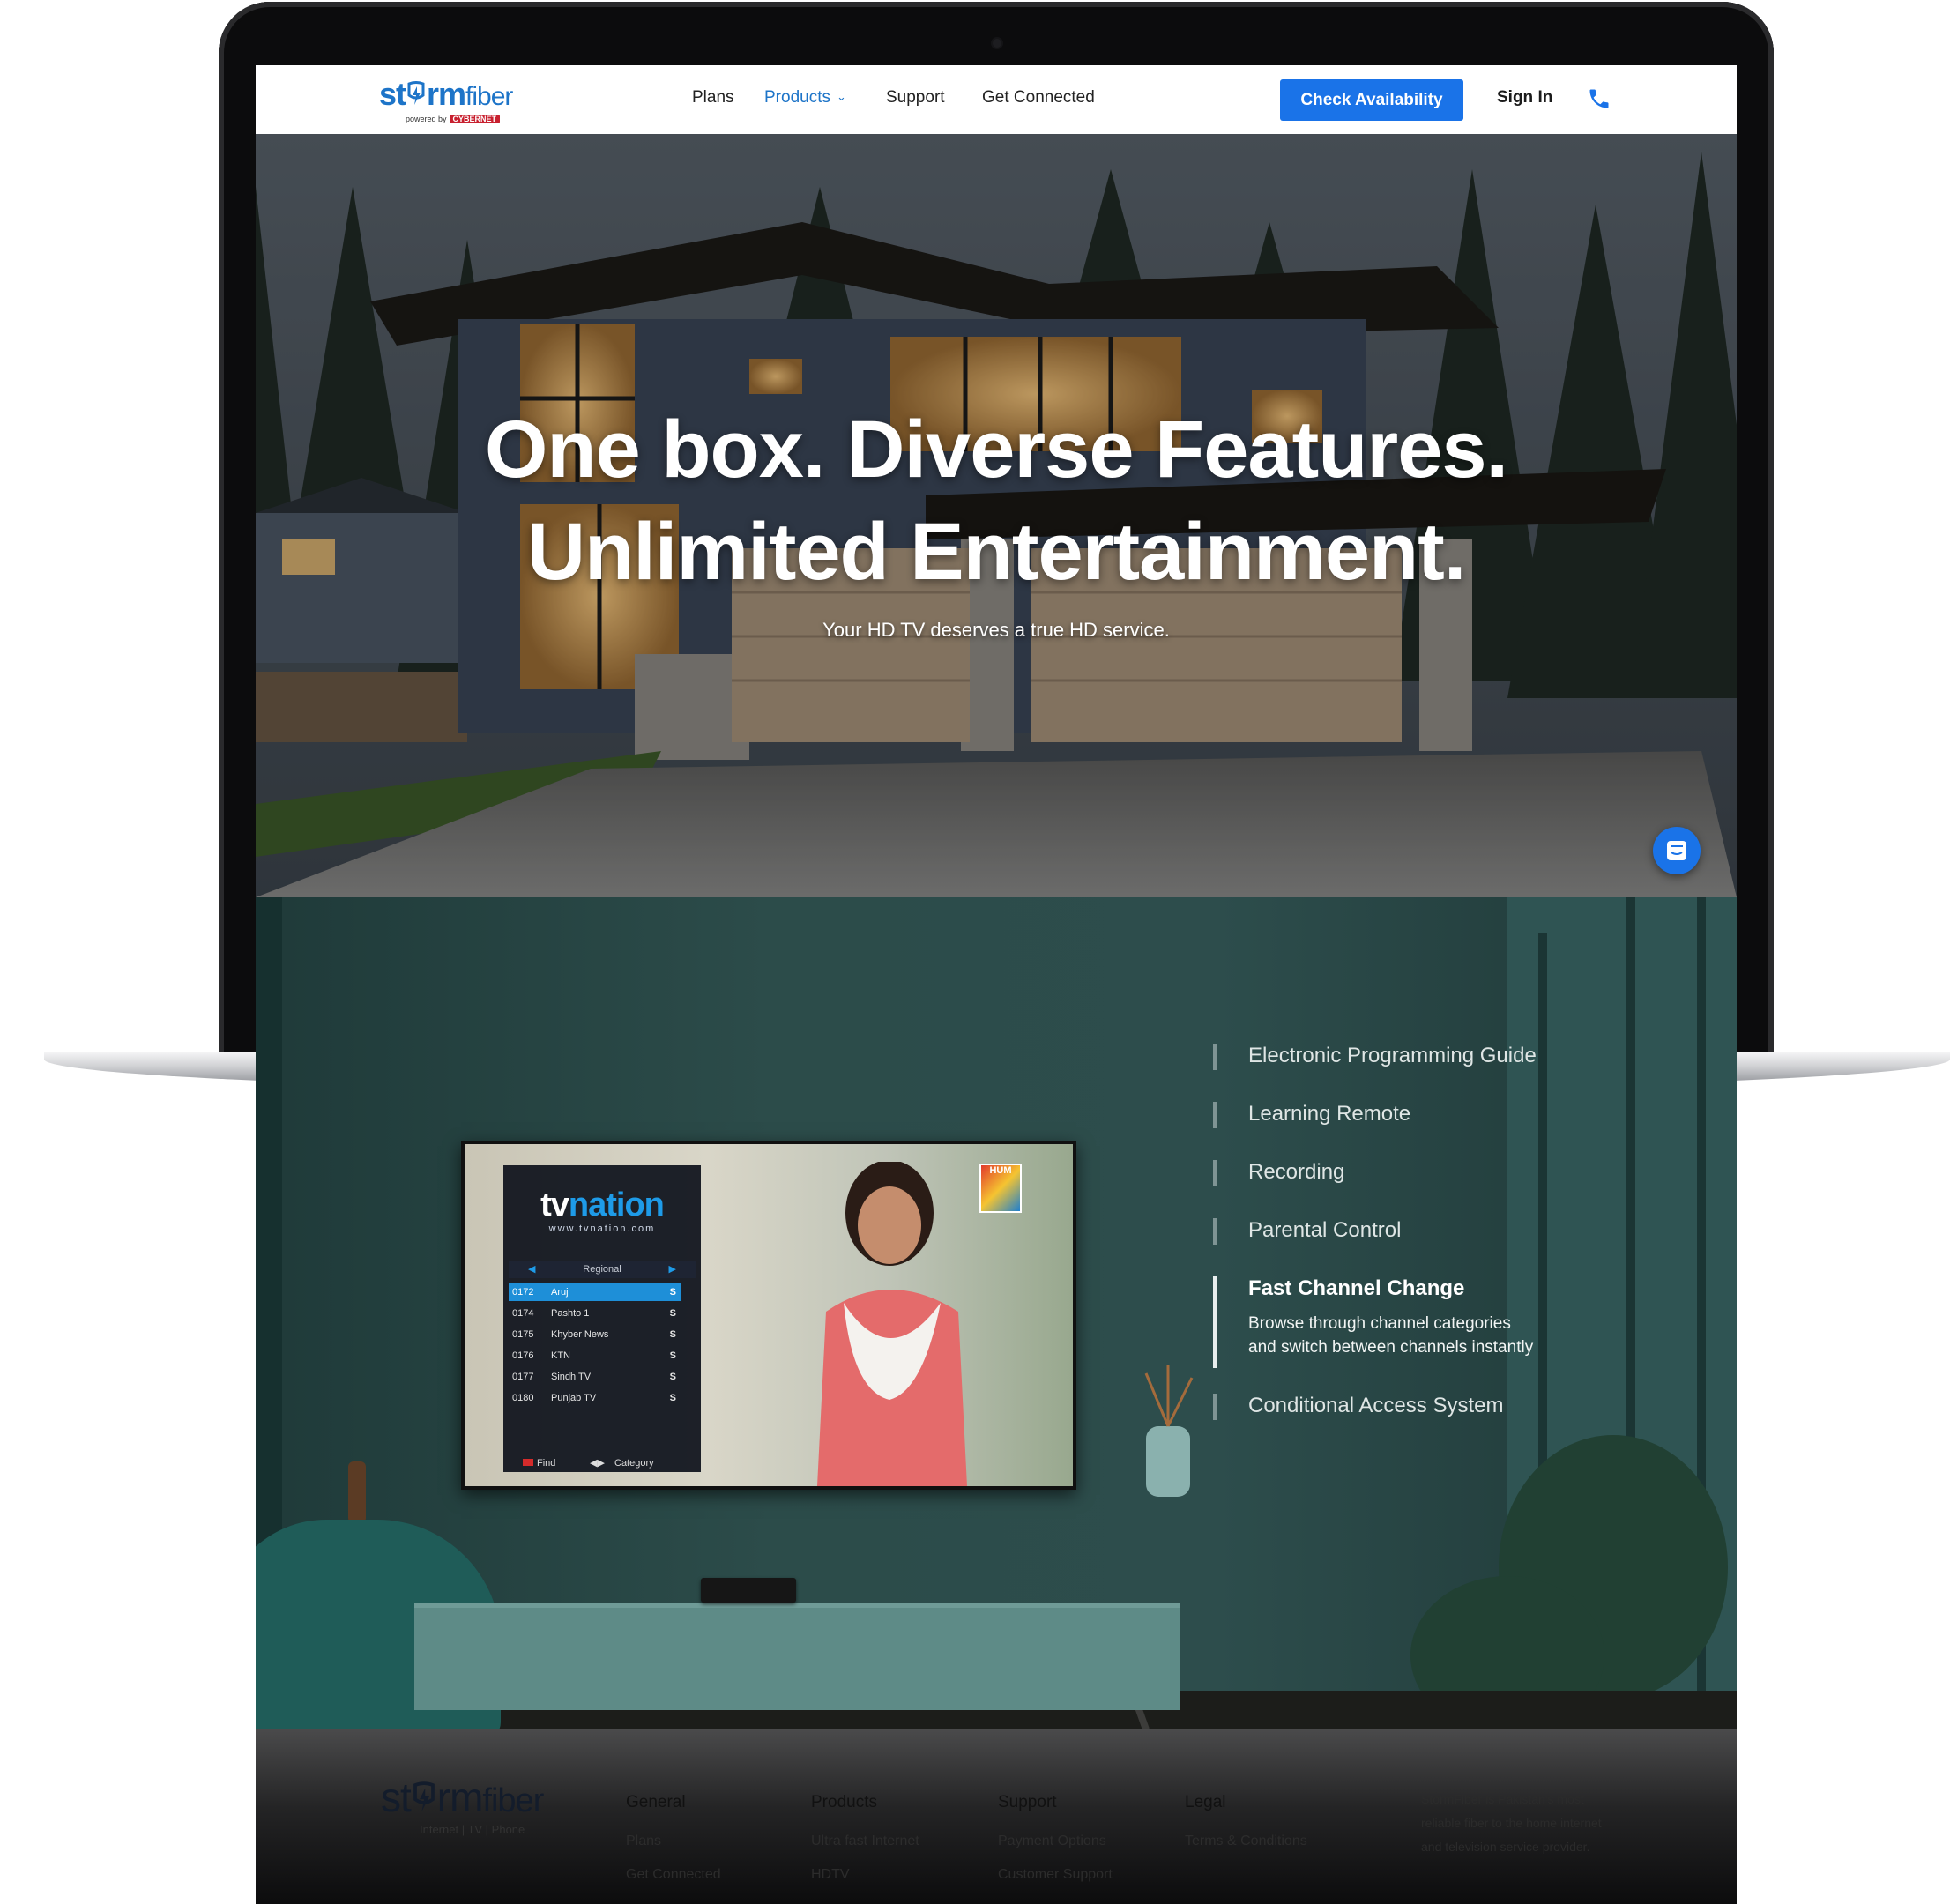  What do you see at coordinates (713, 98) in the screenshot?
I see `nav-plans: Plans` at bounding box center [713, 98].